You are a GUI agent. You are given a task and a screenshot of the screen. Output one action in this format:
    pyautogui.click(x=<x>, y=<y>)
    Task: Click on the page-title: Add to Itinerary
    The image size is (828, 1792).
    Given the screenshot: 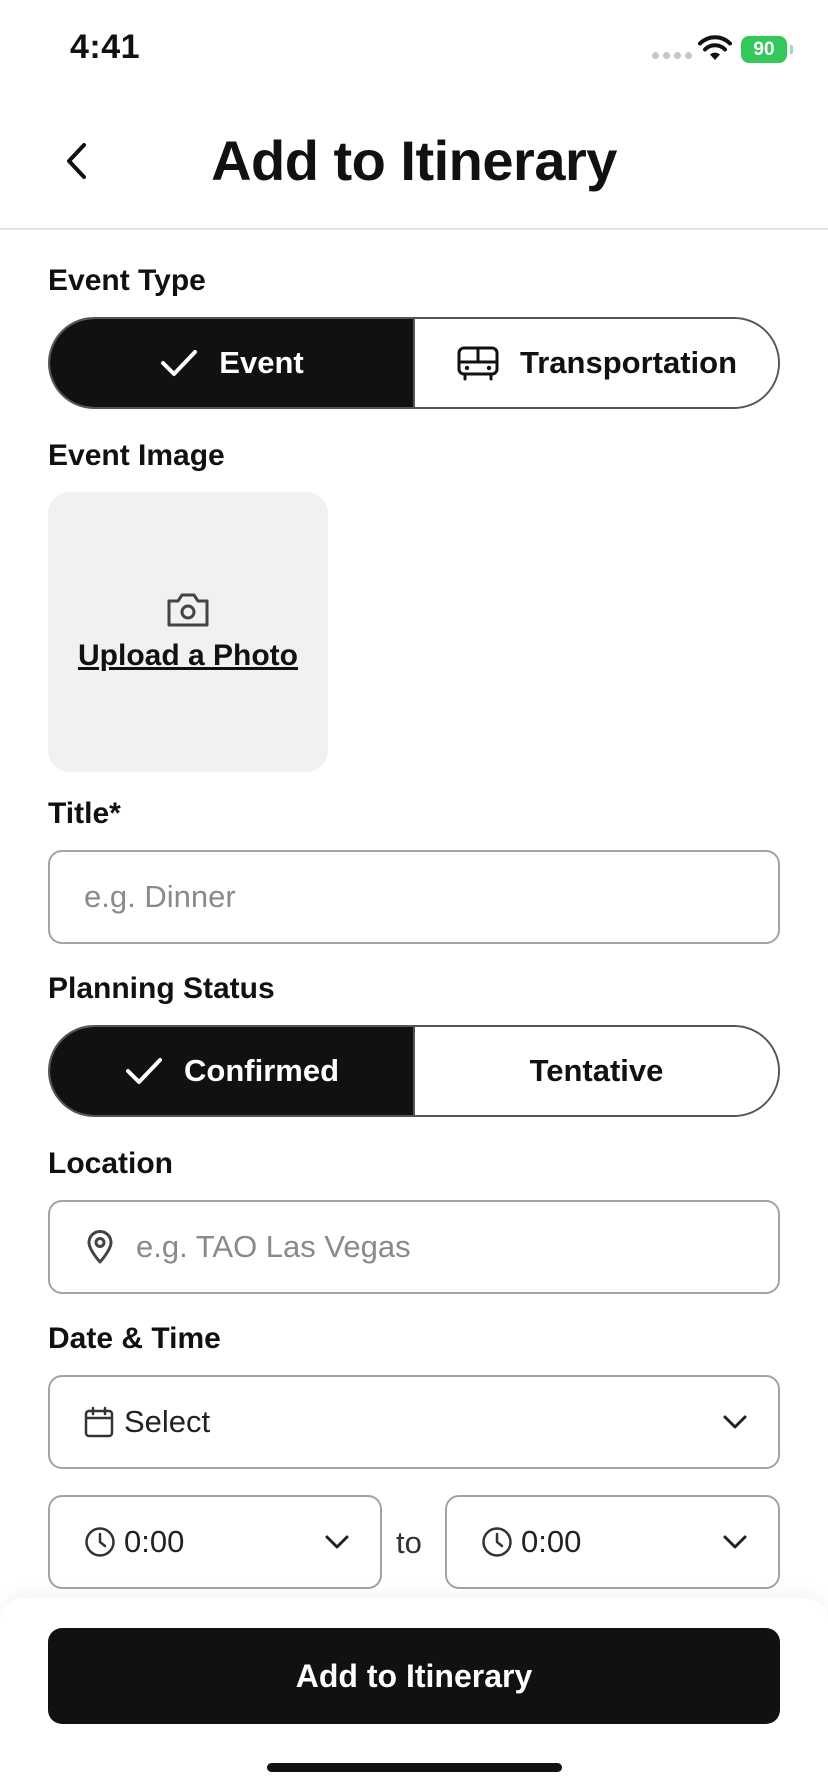 What is the action you would take?
    pyautogui.click(x=414, y=160)
    